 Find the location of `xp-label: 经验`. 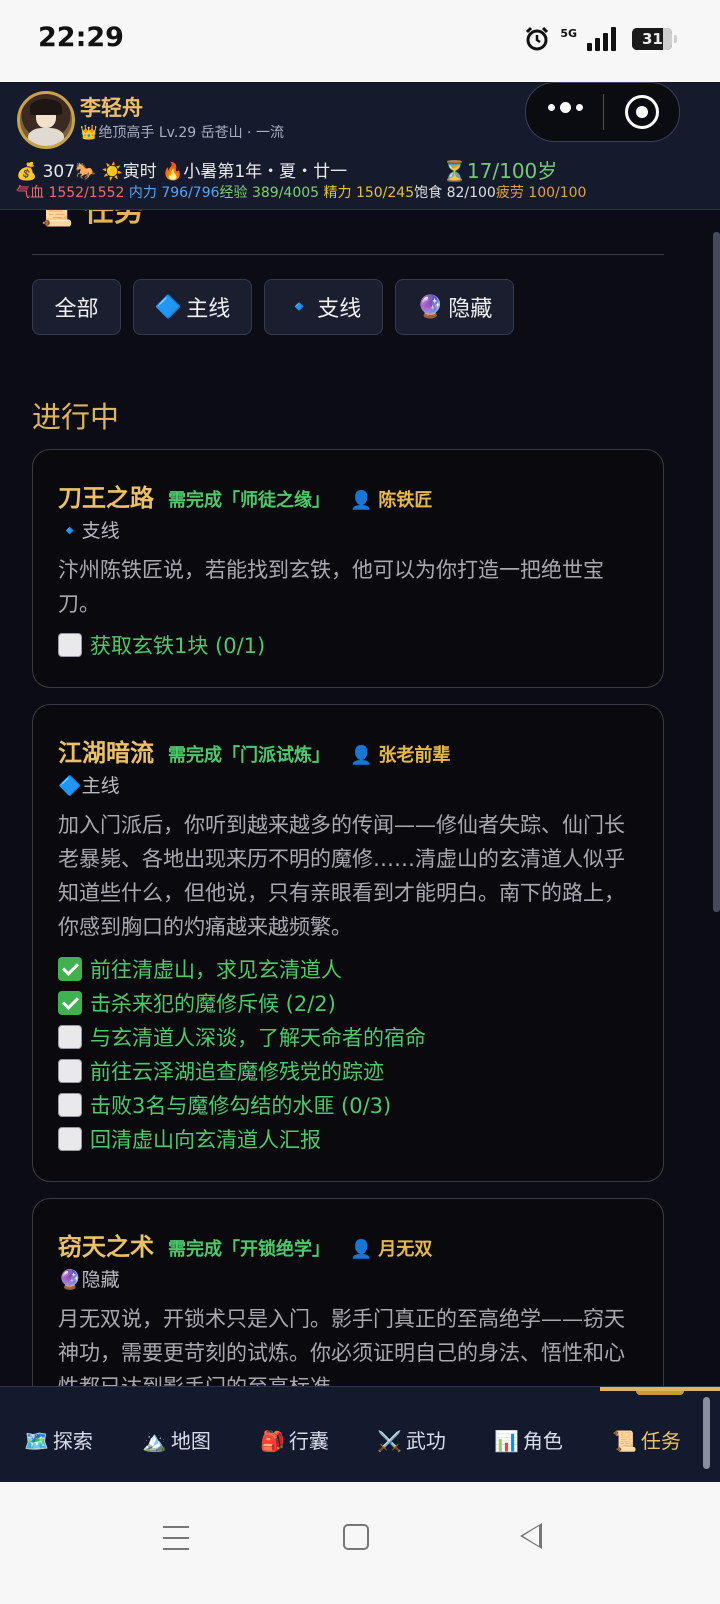

xp-label: 经验 is located at coordinates (233, 193).